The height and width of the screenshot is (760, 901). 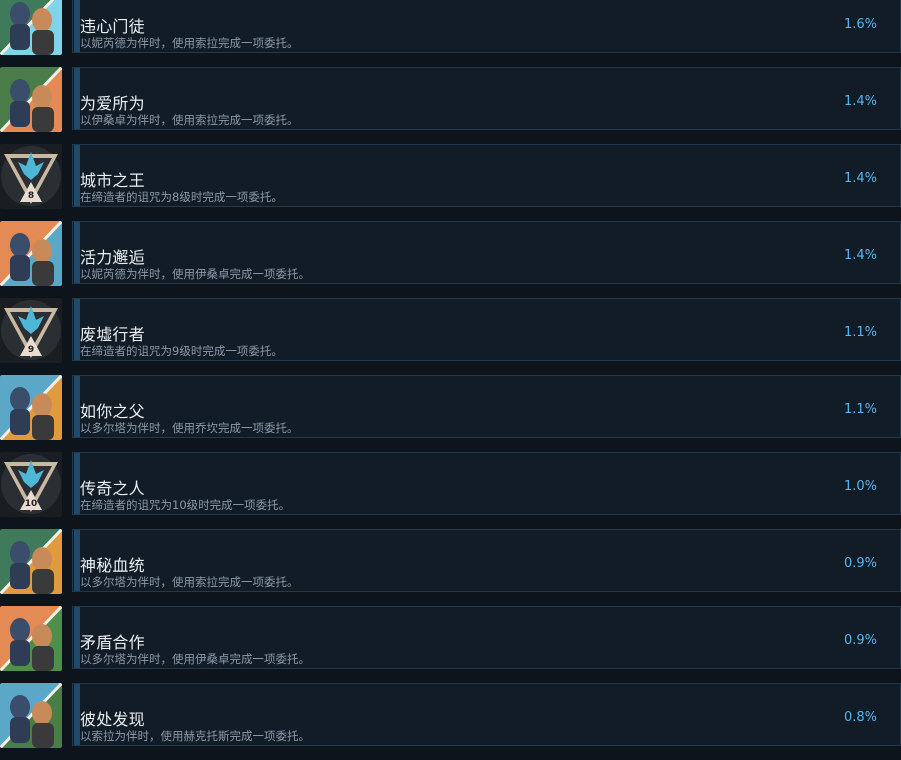 What do you see at coordinates (486, 560) in the screenshot?
I see `achievement-panel: 神秘血统 以多尔塔为伴时，使用索拉完成一项委托。 0.9%` at bounding box center [486, 560].